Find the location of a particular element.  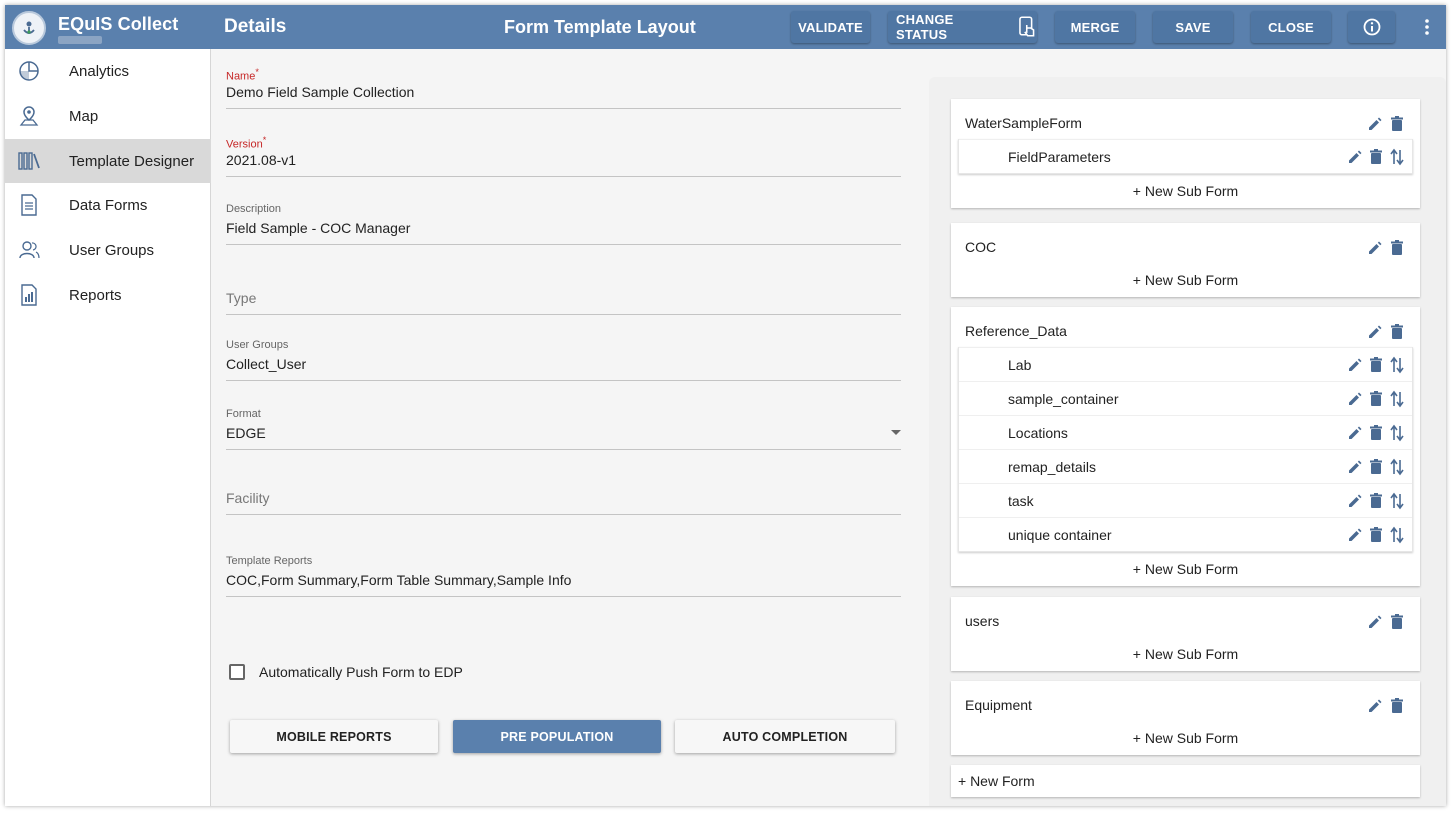

version-field: Version* 2021.08-v1 is located at coordinates (563, 156).